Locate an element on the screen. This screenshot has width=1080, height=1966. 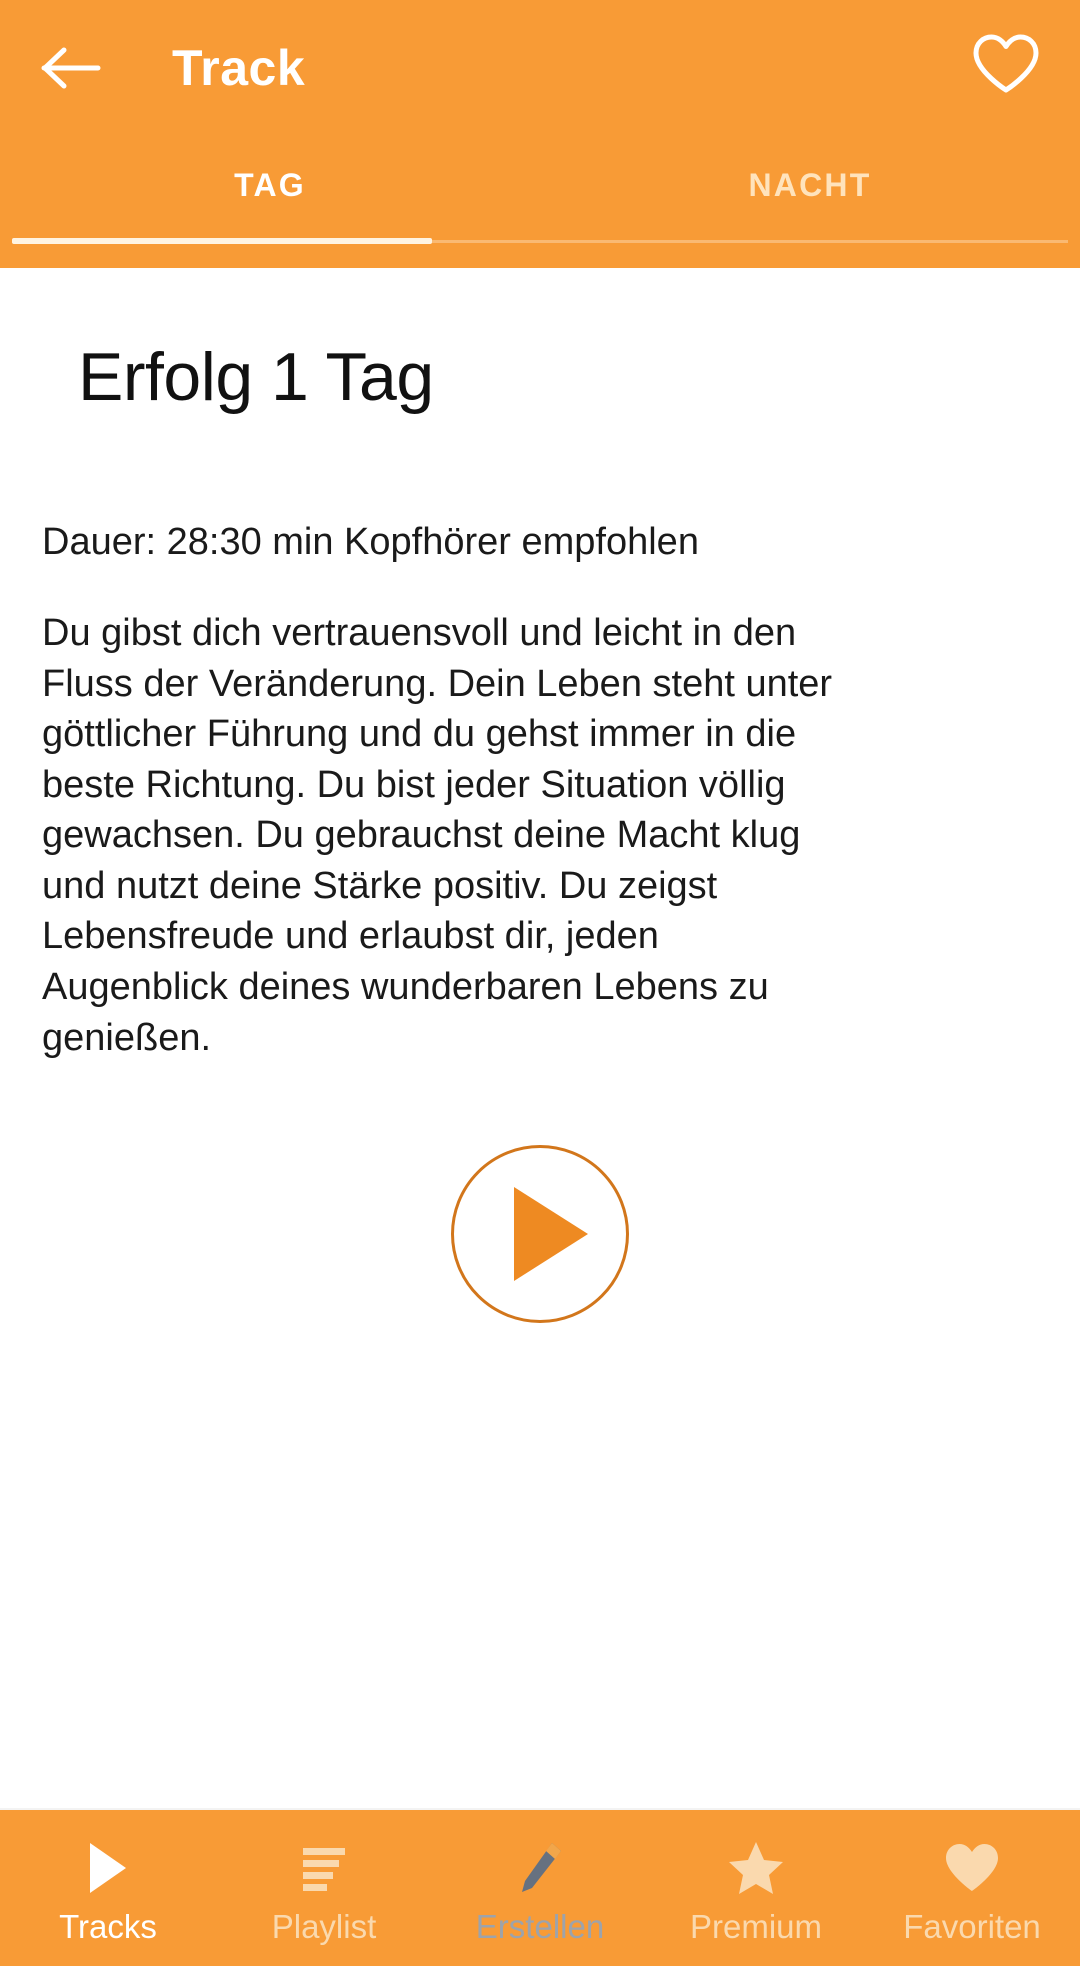
nav-label-tracks: Tracks is located at coordinates (108, 1926).